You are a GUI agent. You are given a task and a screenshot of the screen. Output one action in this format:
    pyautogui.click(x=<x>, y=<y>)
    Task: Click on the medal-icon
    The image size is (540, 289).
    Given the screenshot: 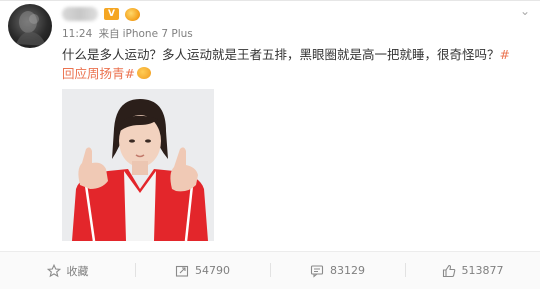 What is the action you would take?
    pyautogui.click(x=132, y=14)
    